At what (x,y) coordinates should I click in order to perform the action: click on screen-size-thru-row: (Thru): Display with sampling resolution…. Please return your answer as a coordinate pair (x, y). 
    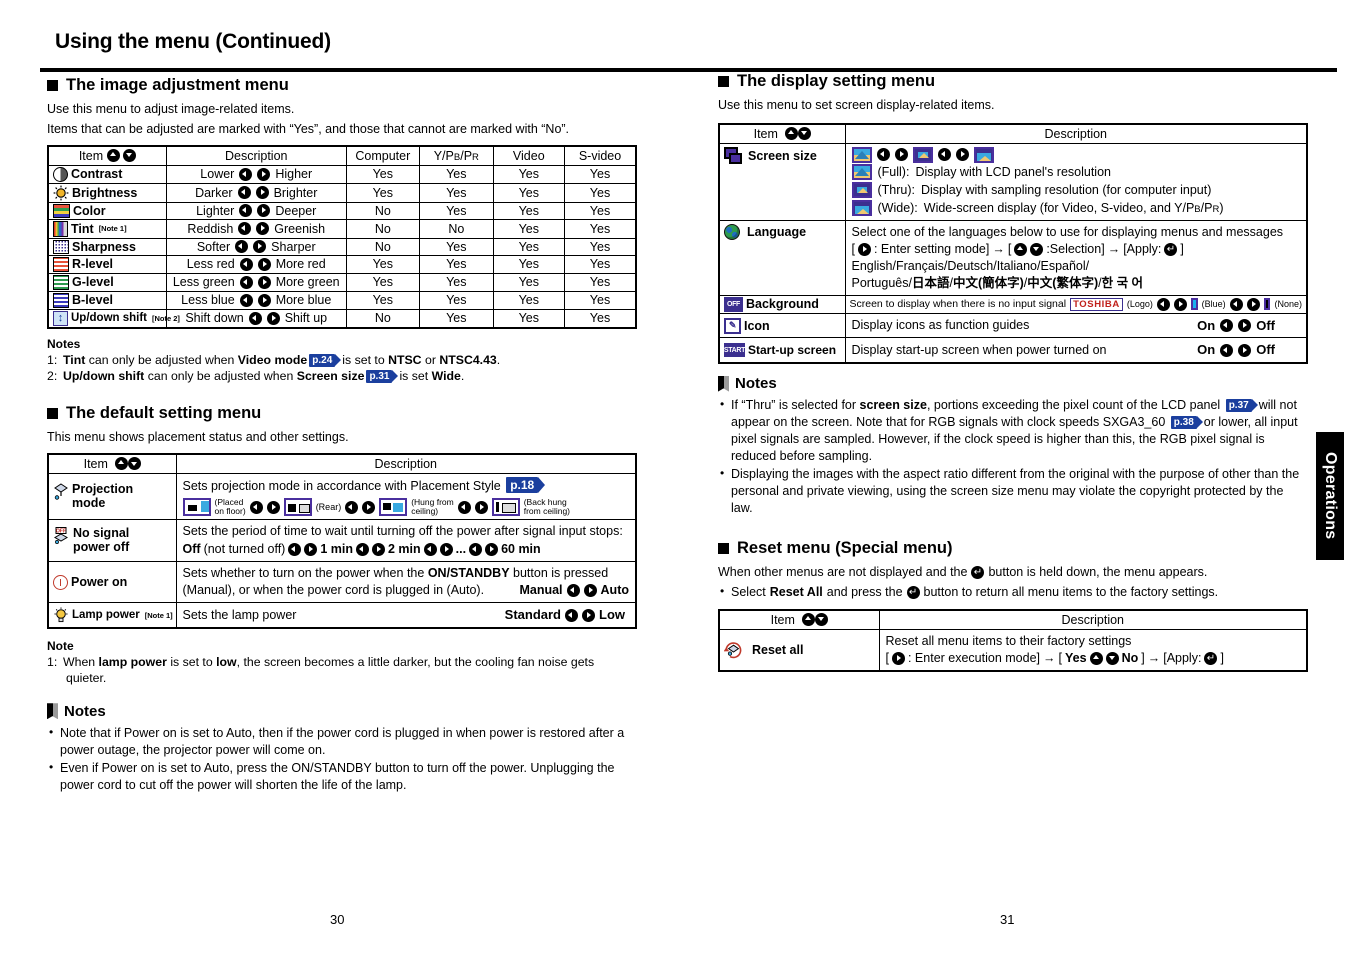
    Looking at the image, I should click on (1076, 190).